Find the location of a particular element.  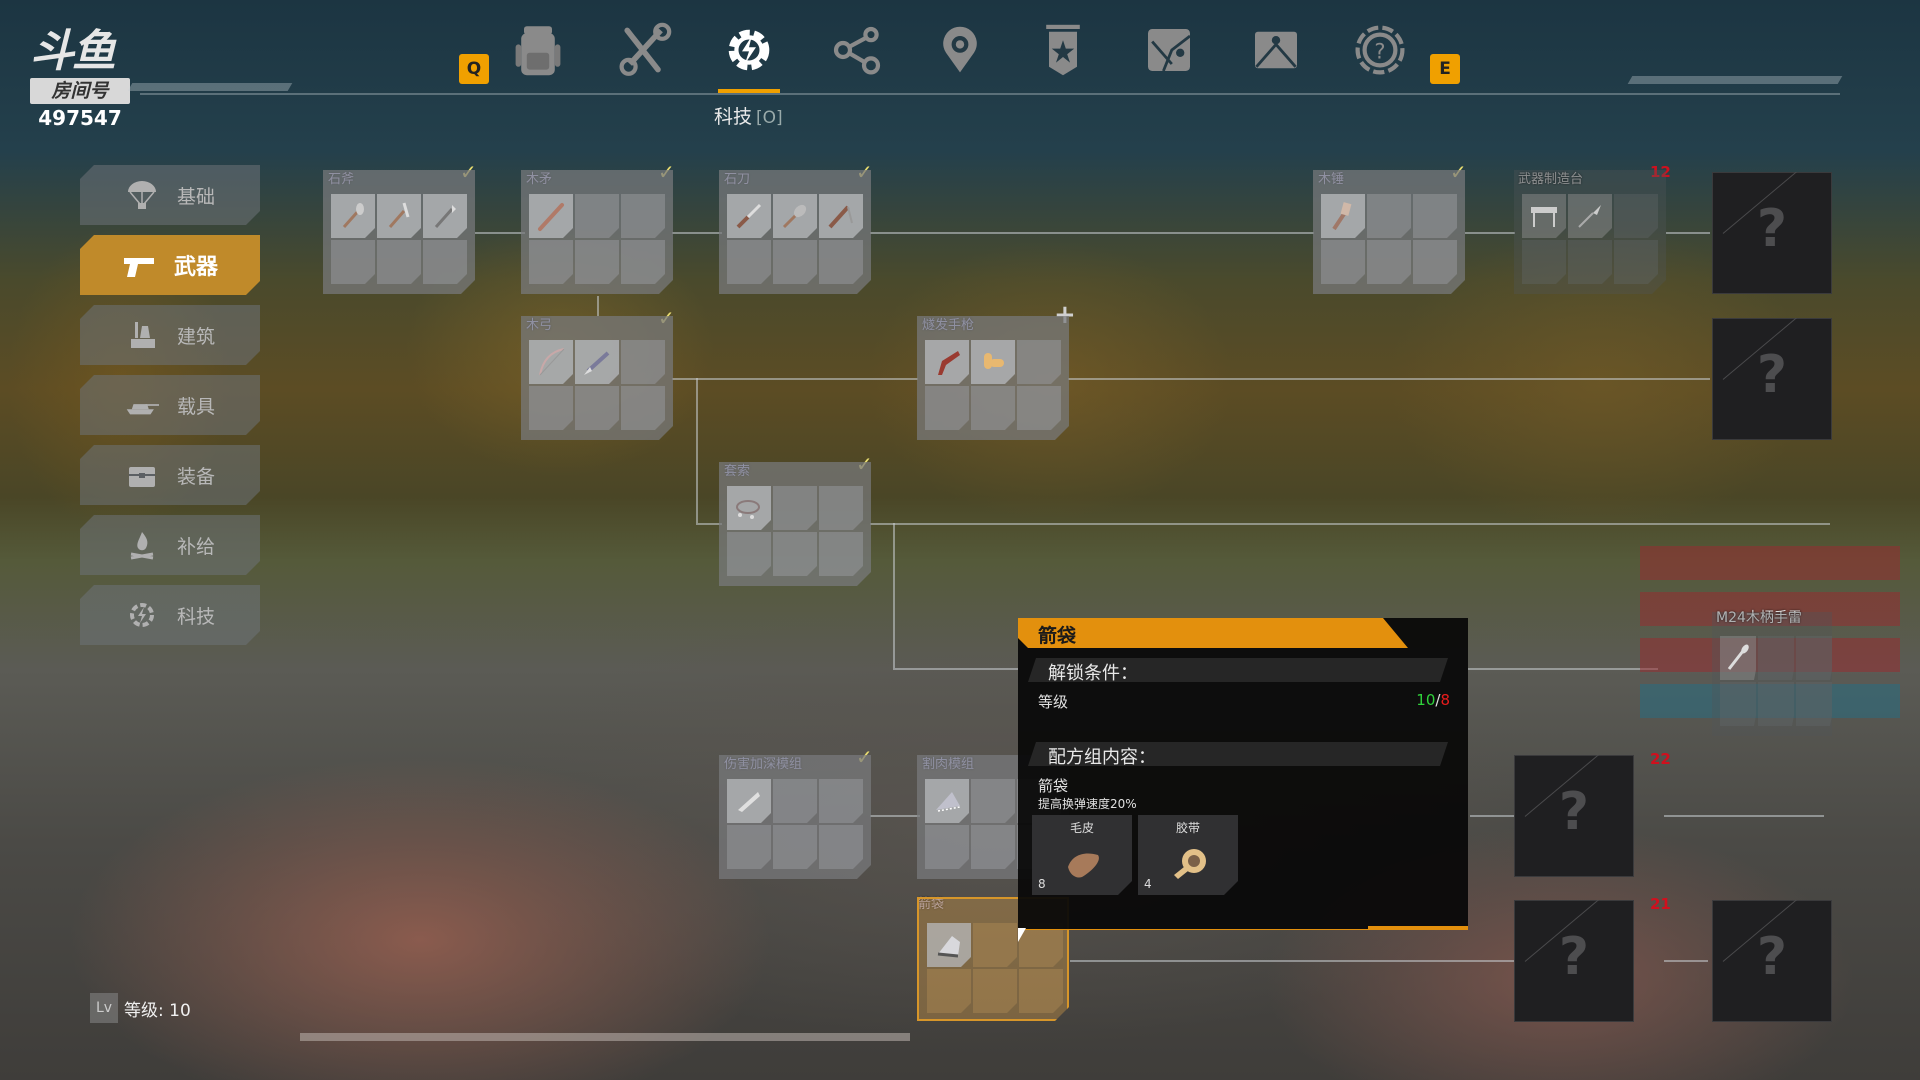

sidebar-item-tech: 科技 is located at coordinates (170, 615).